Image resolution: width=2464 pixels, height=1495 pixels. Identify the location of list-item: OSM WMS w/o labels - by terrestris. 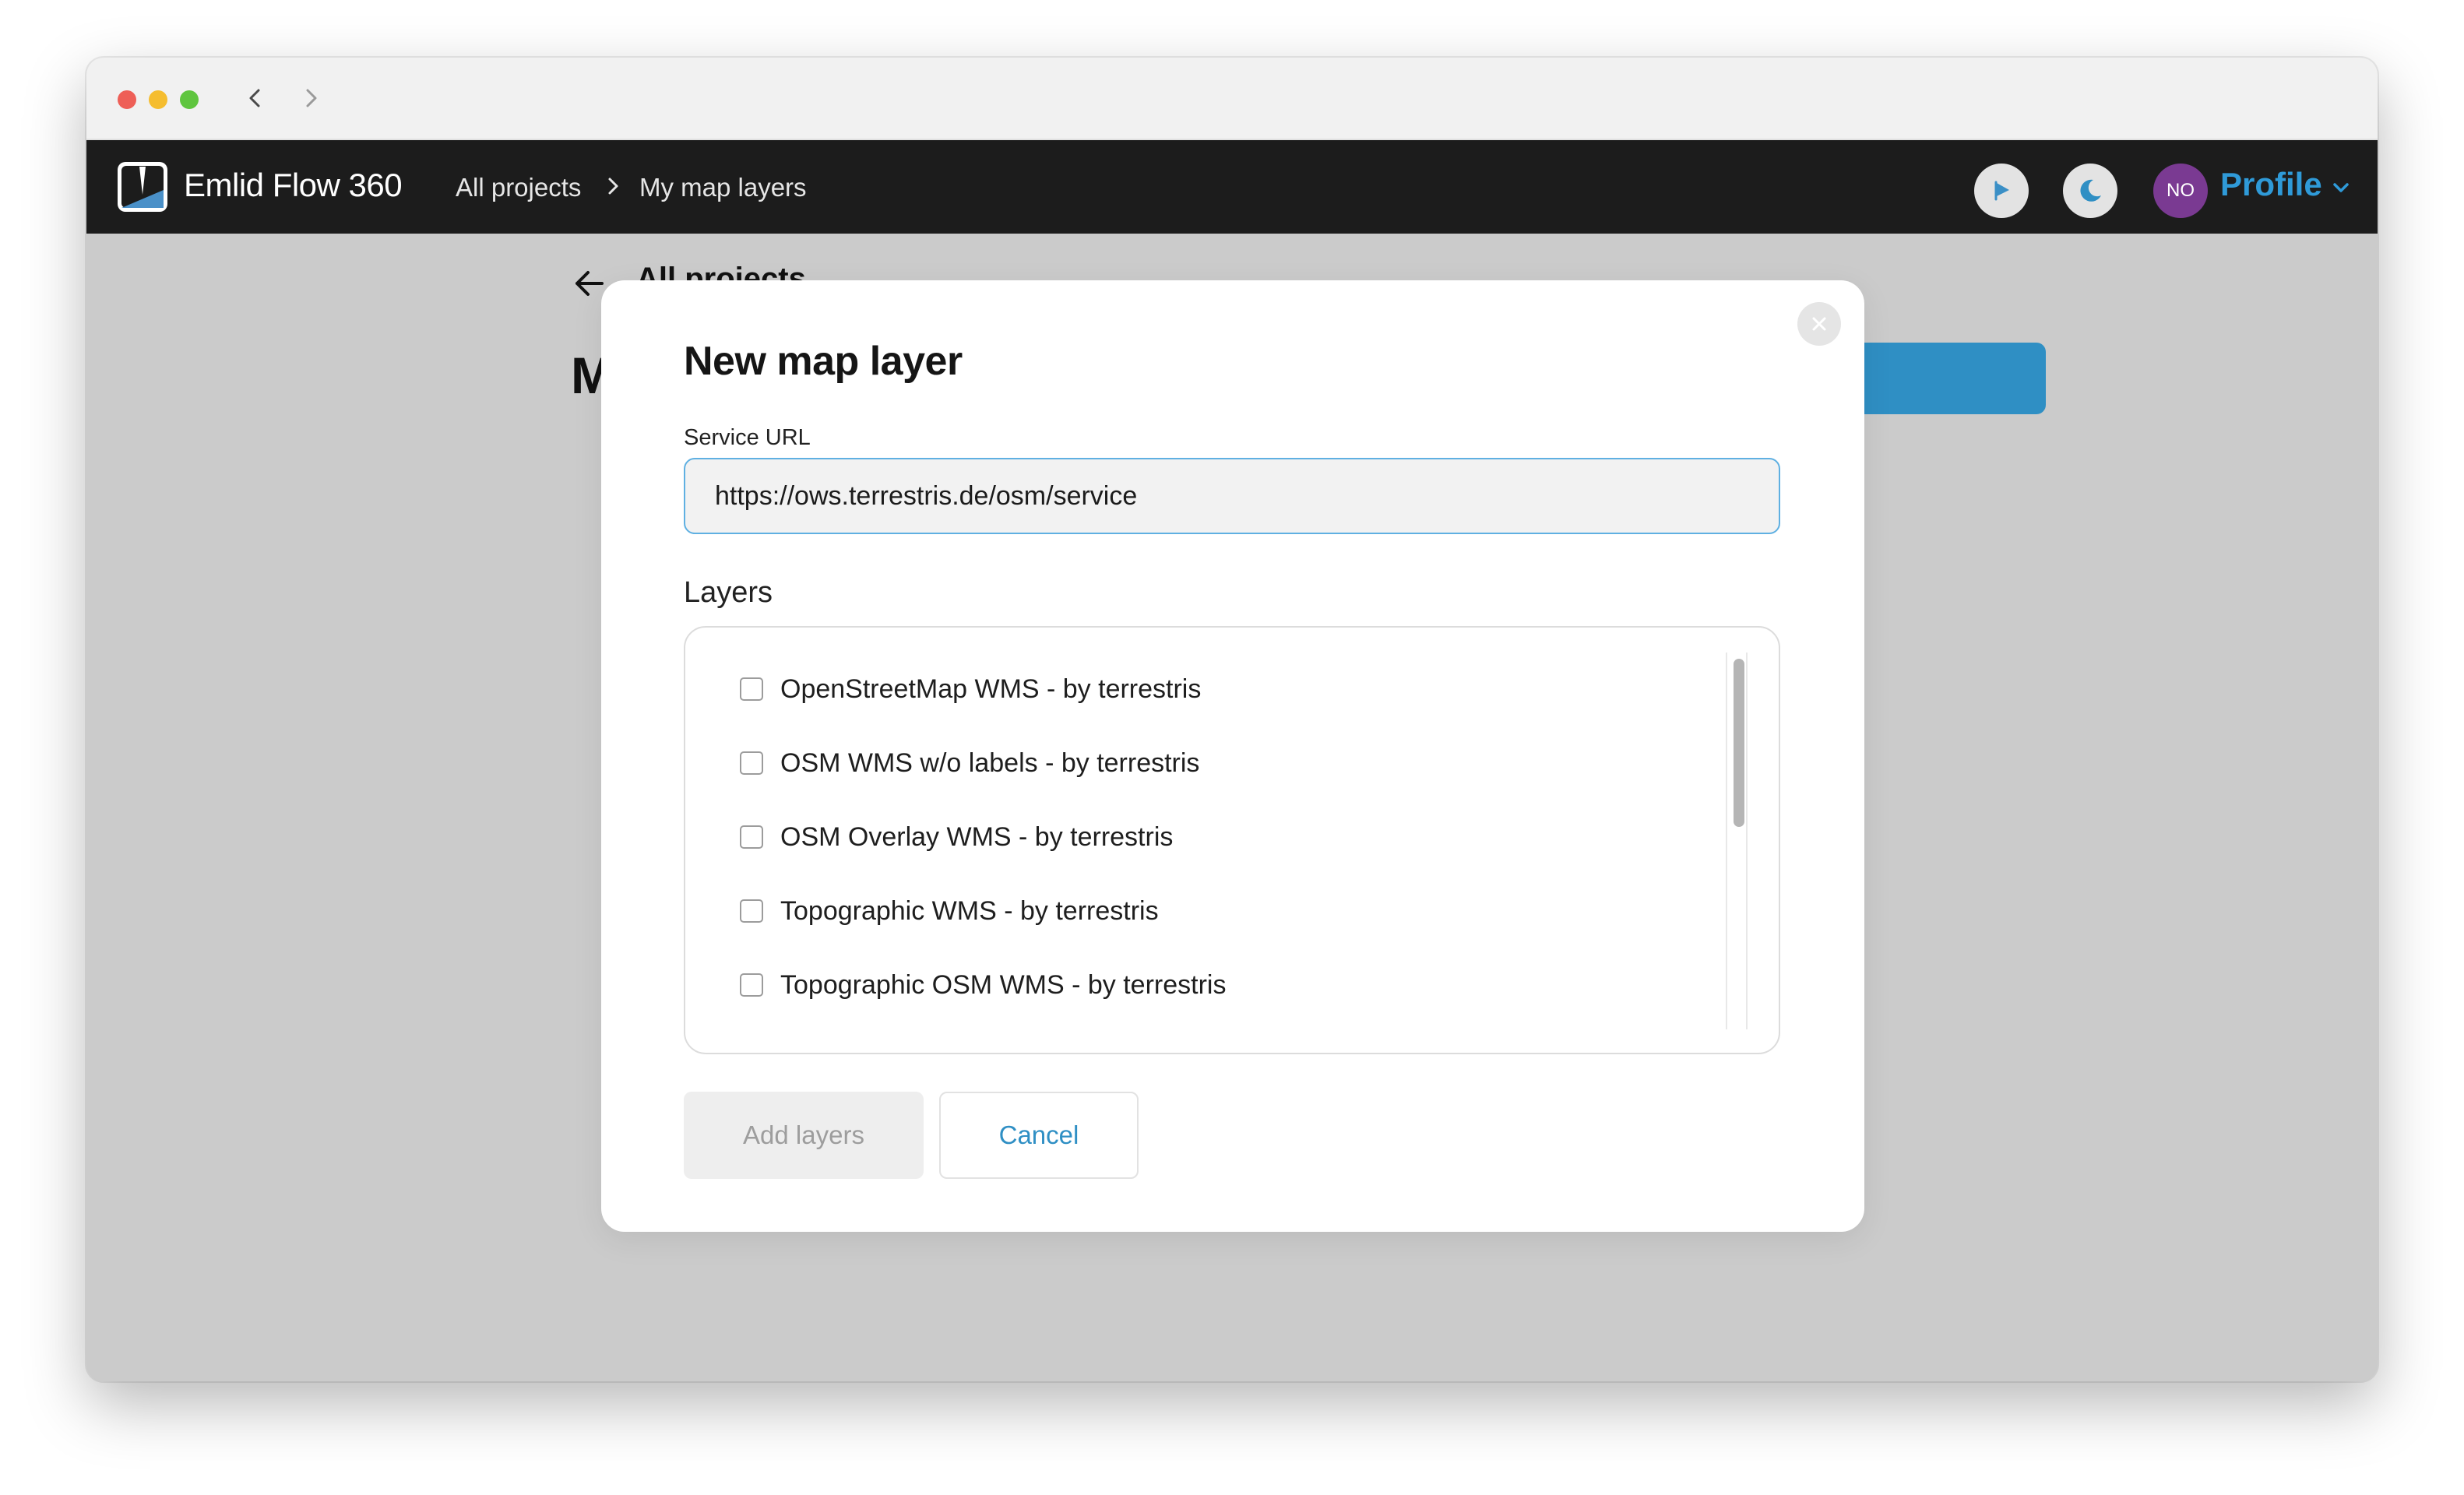
(970, 763).